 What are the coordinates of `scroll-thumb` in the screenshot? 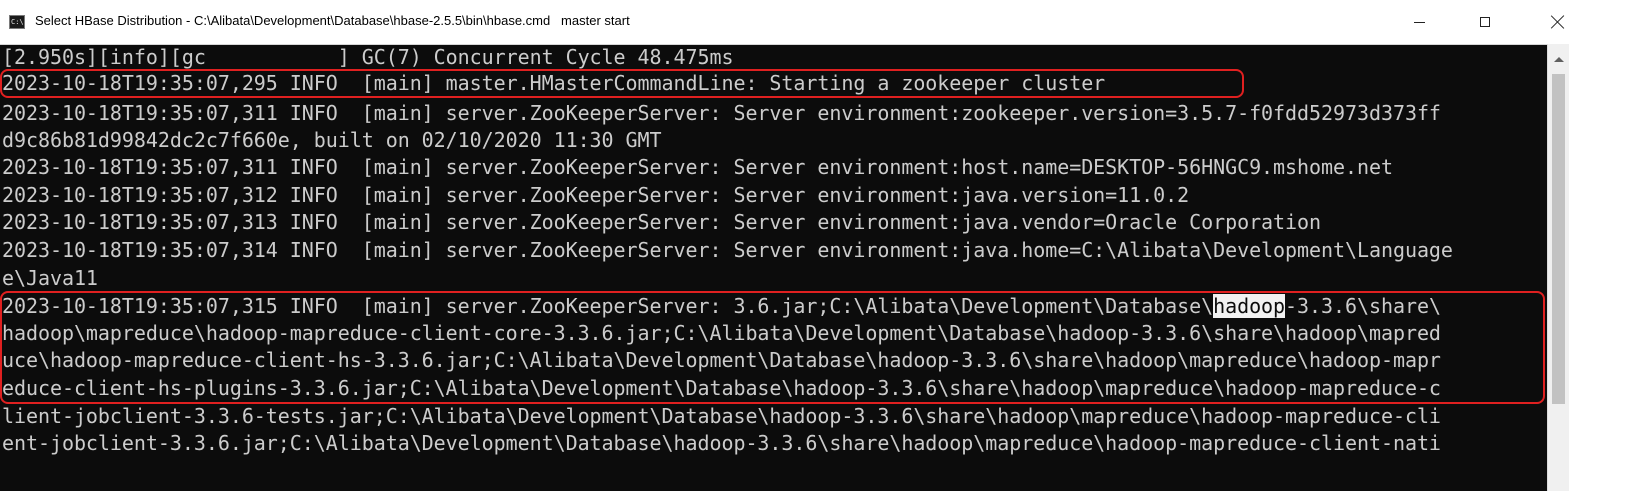 It's located at (1558, 239).